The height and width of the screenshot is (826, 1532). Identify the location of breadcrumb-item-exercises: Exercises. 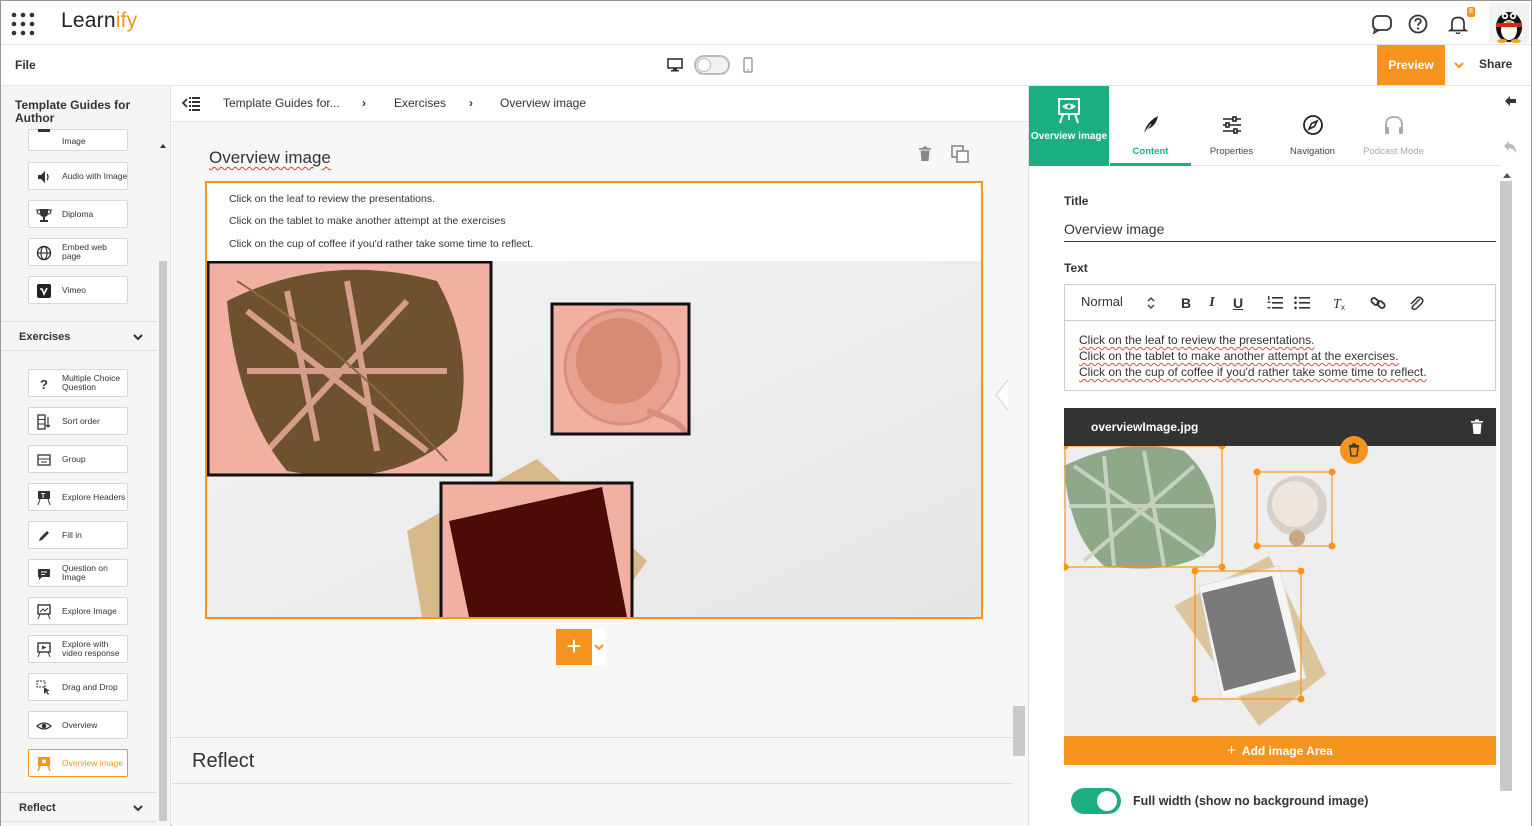
(420, 103).